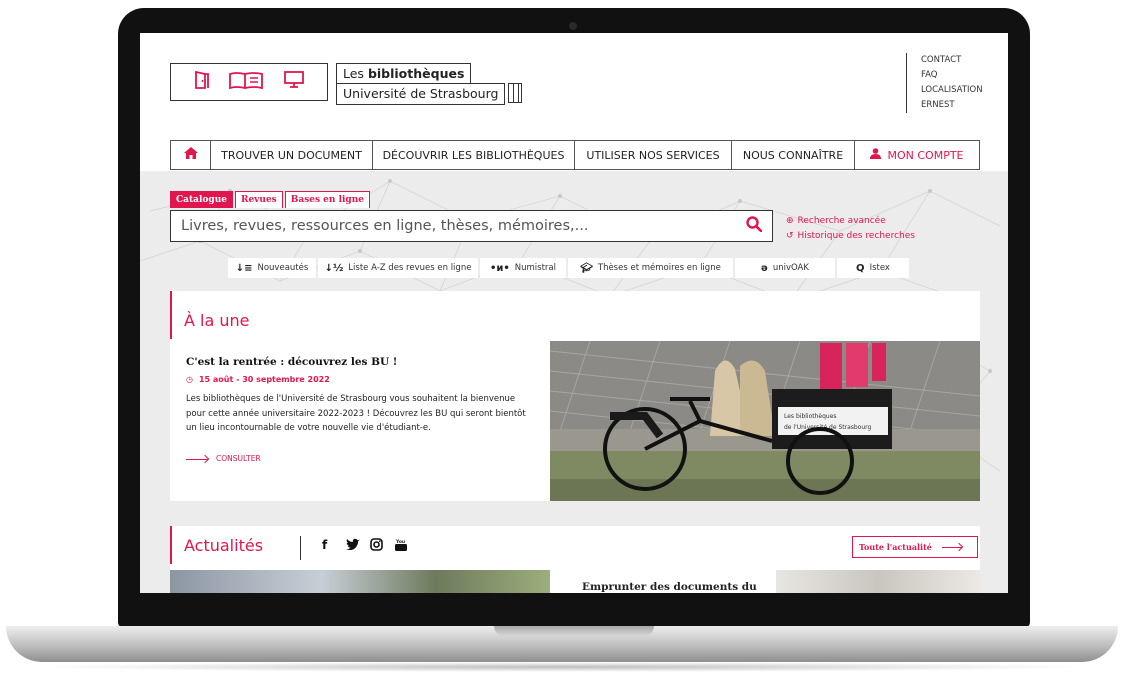 This screenshot has height=678, width=1124. Describe the element at coordinates (272, 268) in the screenshot. I see `quick-link-nouveautes: ↓≡ Nouveautés` at that location.